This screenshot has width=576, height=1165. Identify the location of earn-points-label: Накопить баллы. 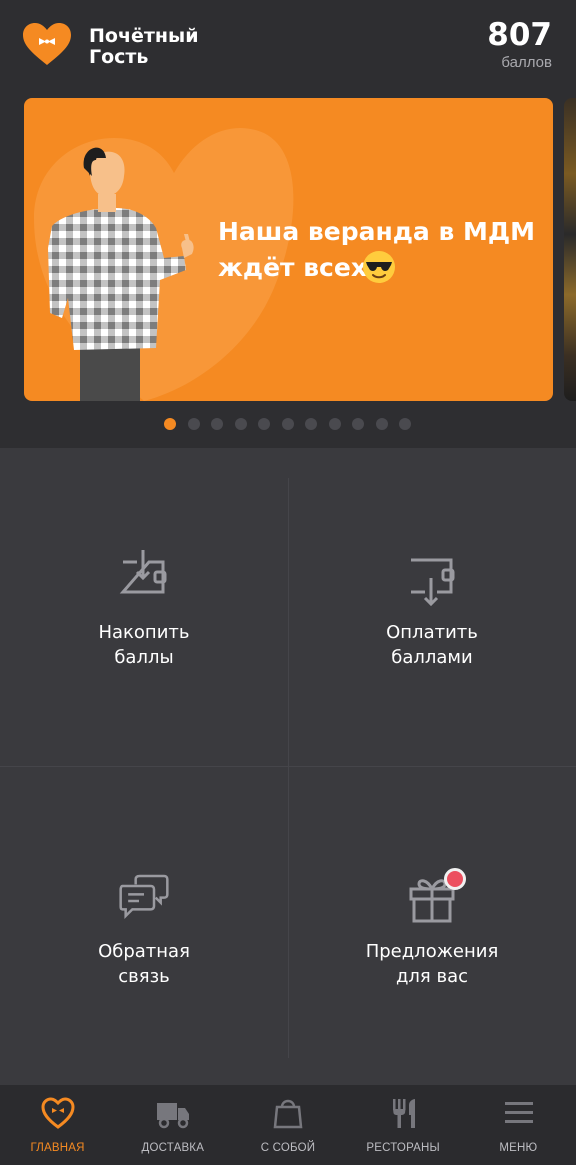
(144, 645).